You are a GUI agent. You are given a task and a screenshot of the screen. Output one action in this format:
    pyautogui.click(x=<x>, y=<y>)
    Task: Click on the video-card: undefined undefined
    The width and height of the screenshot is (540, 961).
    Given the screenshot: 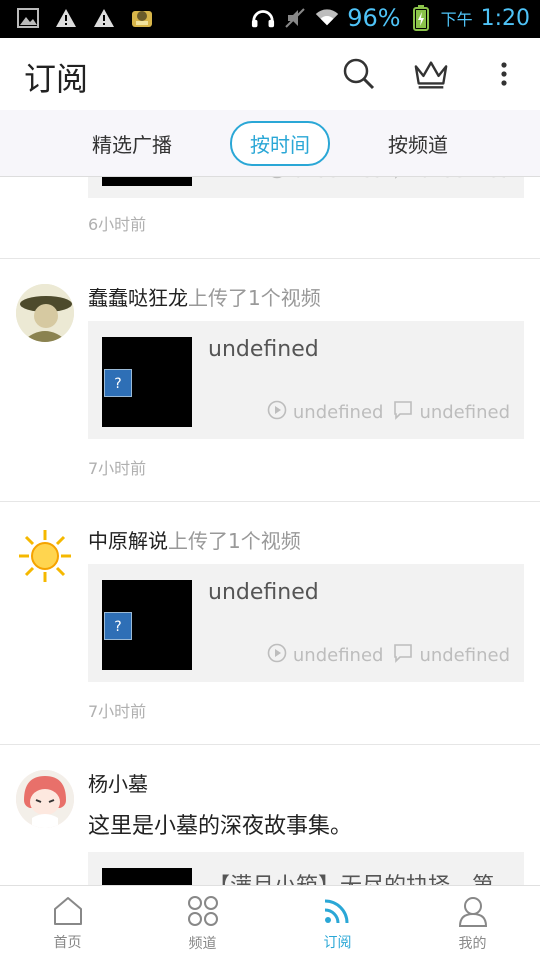 What is the action you would take?
    pyautogui.click(x=306, y=187)
    